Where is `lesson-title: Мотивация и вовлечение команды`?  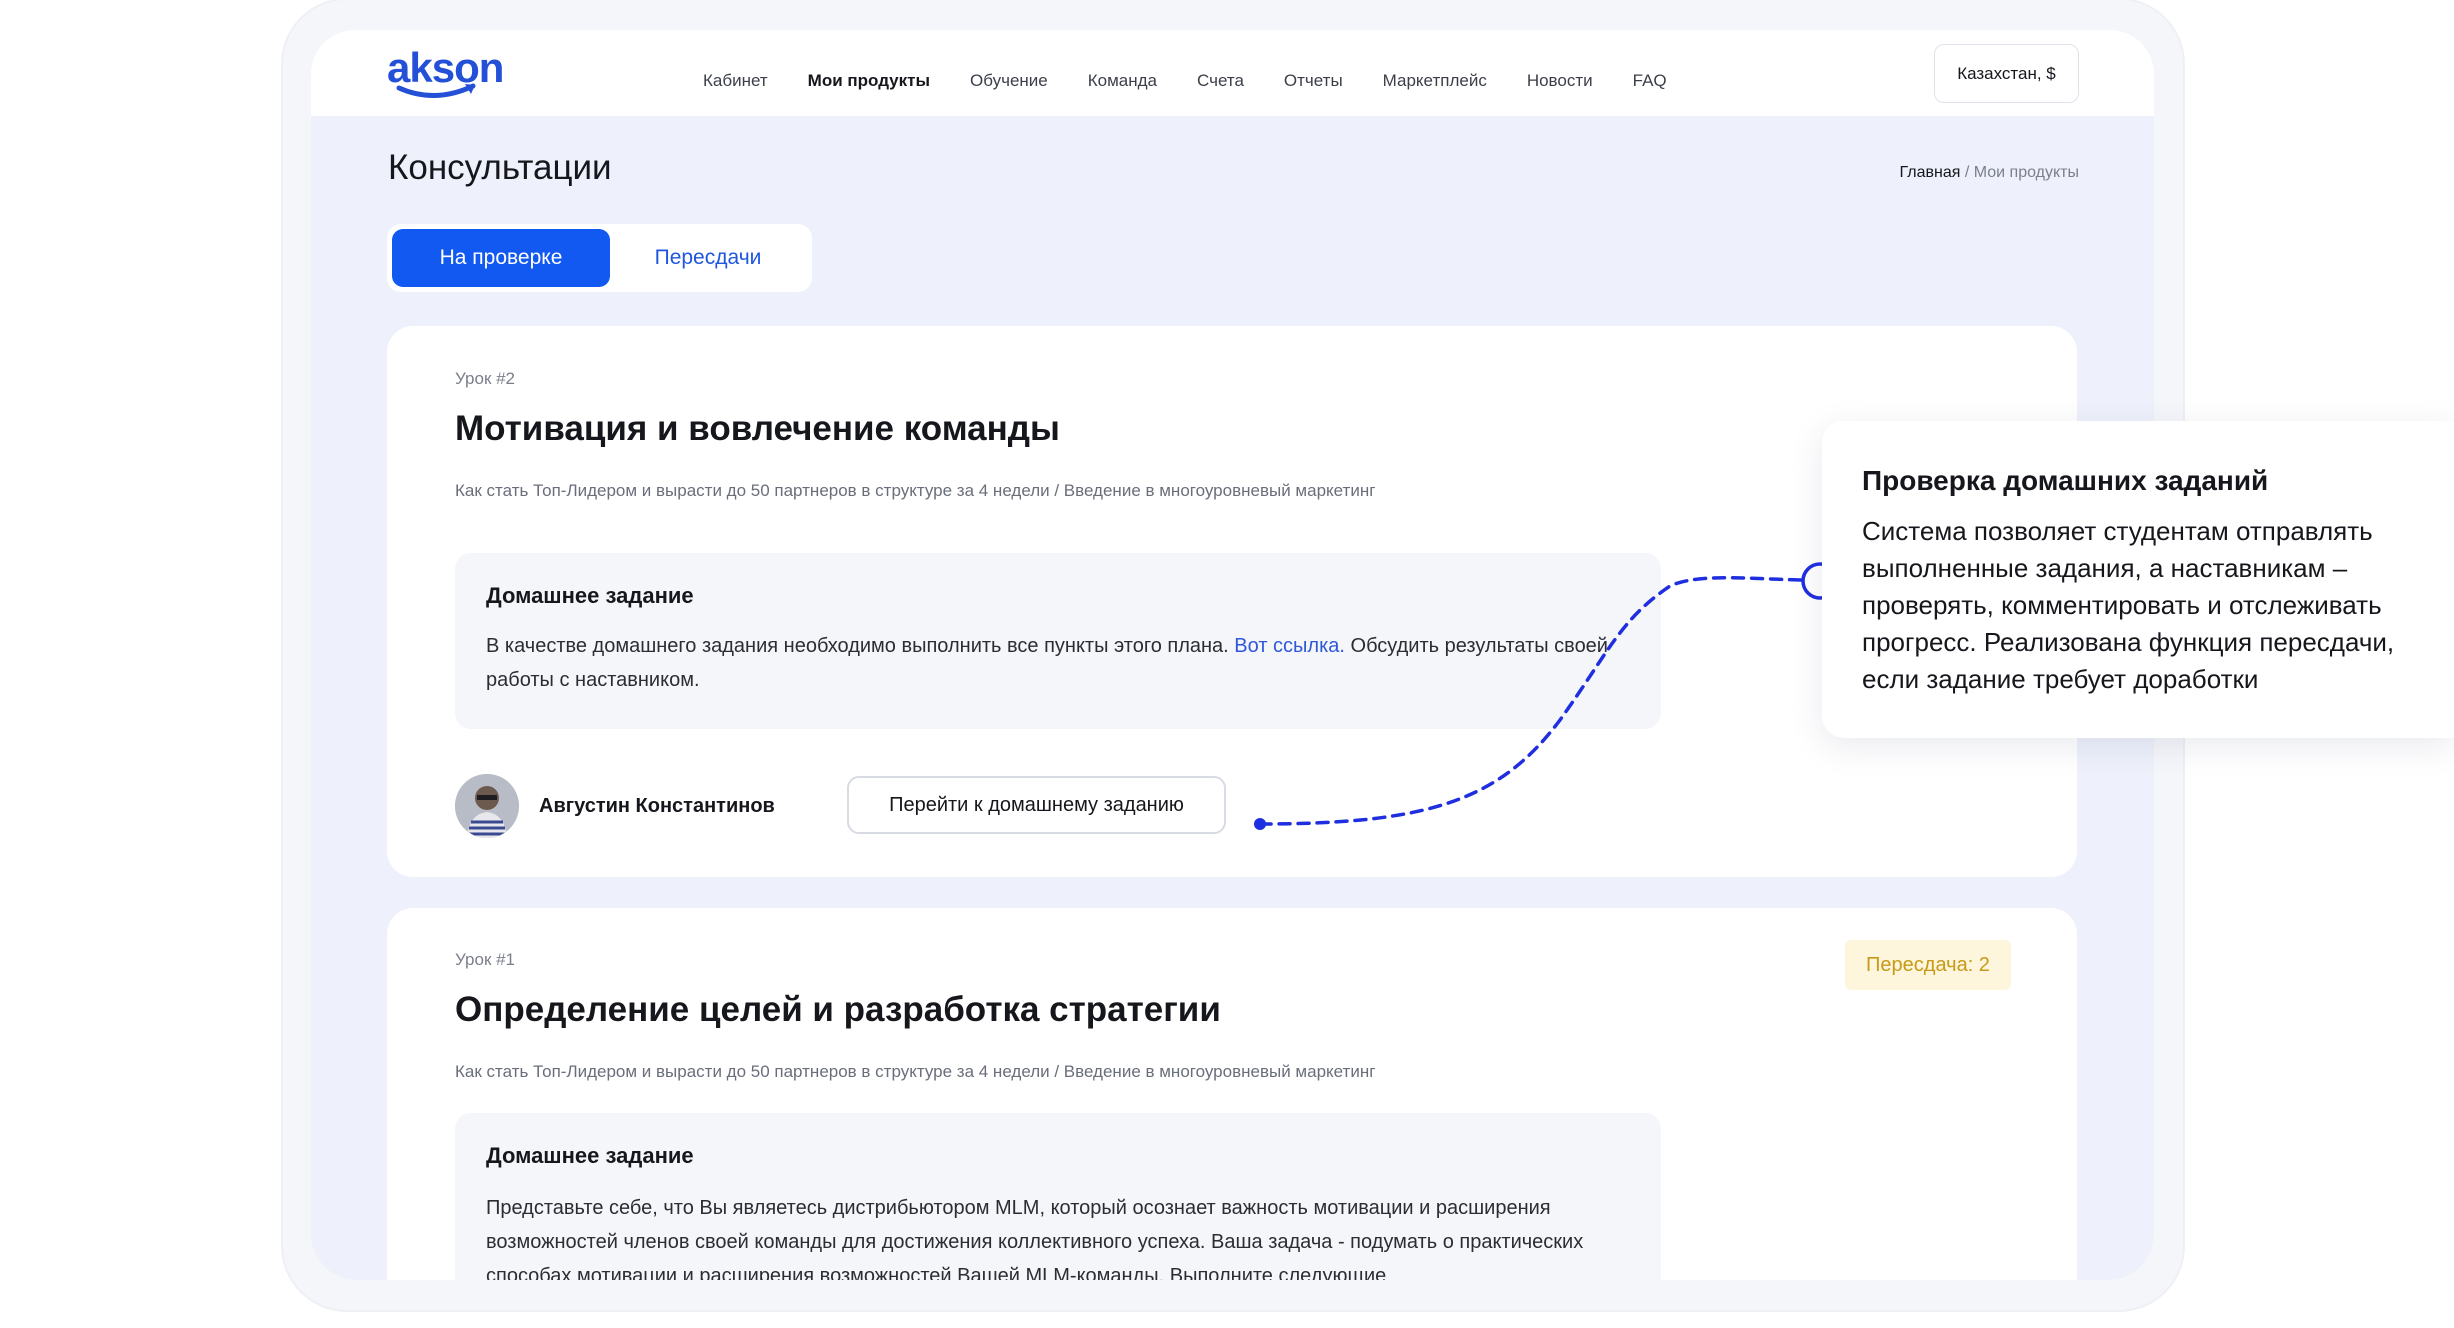 lesson-title: Мотивация и вовлечение команды is located at coordinates (757, 428).